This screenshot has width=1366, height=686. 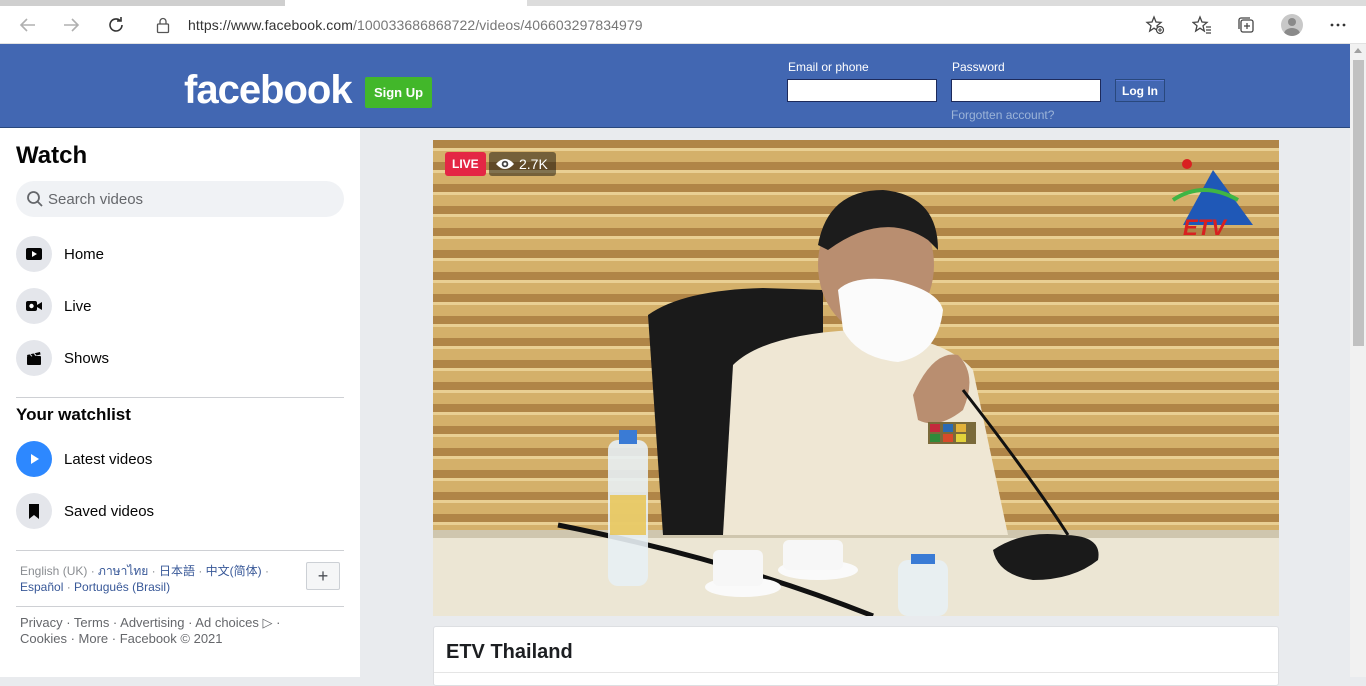 What do you see at coordinates (35, 199) in the screenshot?
I see `search-icon` at bounding box center [35, 199].